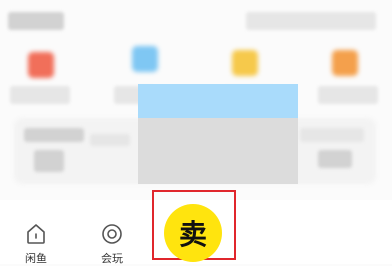 This screenshot has width=392, height=266. Describe the element at coordinates (49, 161) in the screenshot. I see `blurred-card-thumb` at that location.